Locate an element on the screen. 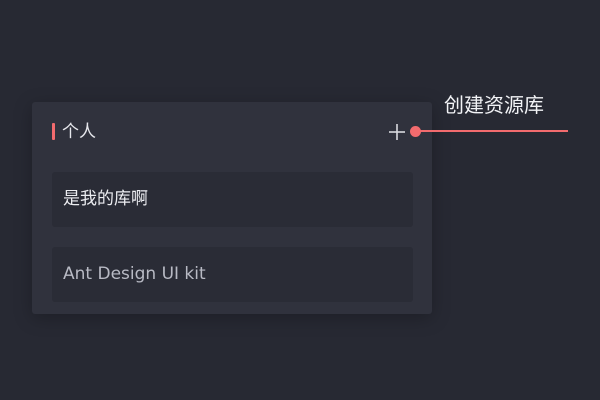 Image resolution: width=600 pixels, height=400 pixels. library-item-label: 是我的库啊 is located at coordinates (105, 199).